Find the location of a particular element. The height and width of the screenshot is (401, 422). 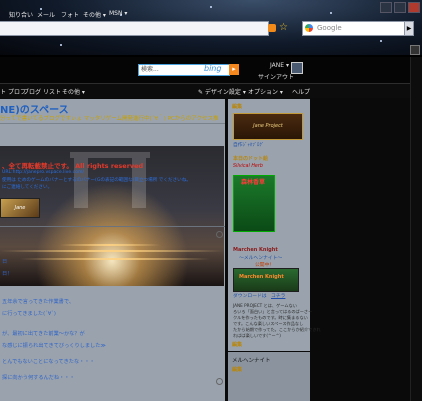

google-search-button: ▶ is located at coordinates (409, 28).